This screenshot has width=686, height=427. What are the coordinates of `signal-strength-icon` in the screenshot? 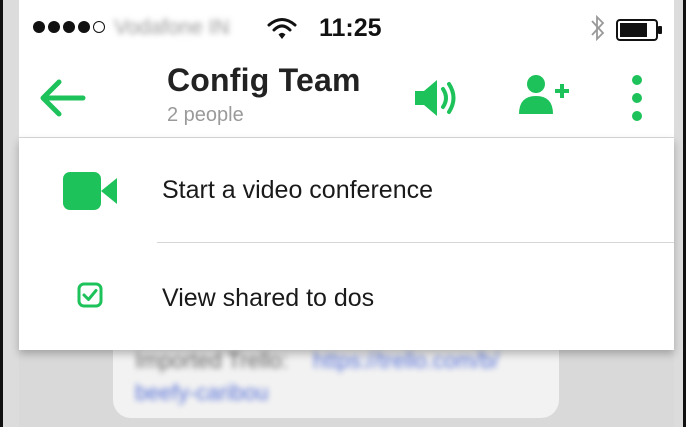 It's located at (69, 27).